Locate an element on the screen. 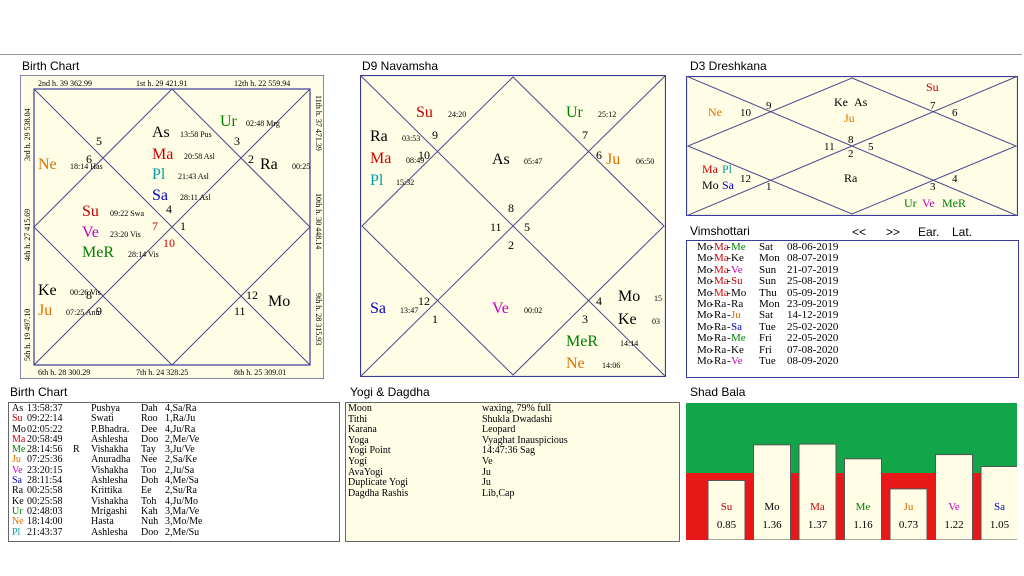 Image resolution: width=1024 pixels, height=576 pixels. d3-planet-ma: Ma is located at coordinates (710, 169).